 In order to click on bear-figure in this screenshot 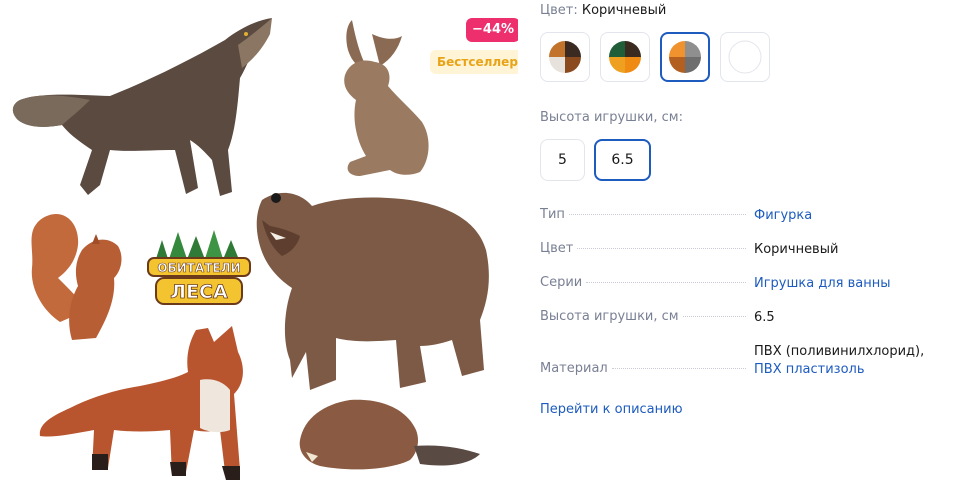, I will do `click(372, 291)`.